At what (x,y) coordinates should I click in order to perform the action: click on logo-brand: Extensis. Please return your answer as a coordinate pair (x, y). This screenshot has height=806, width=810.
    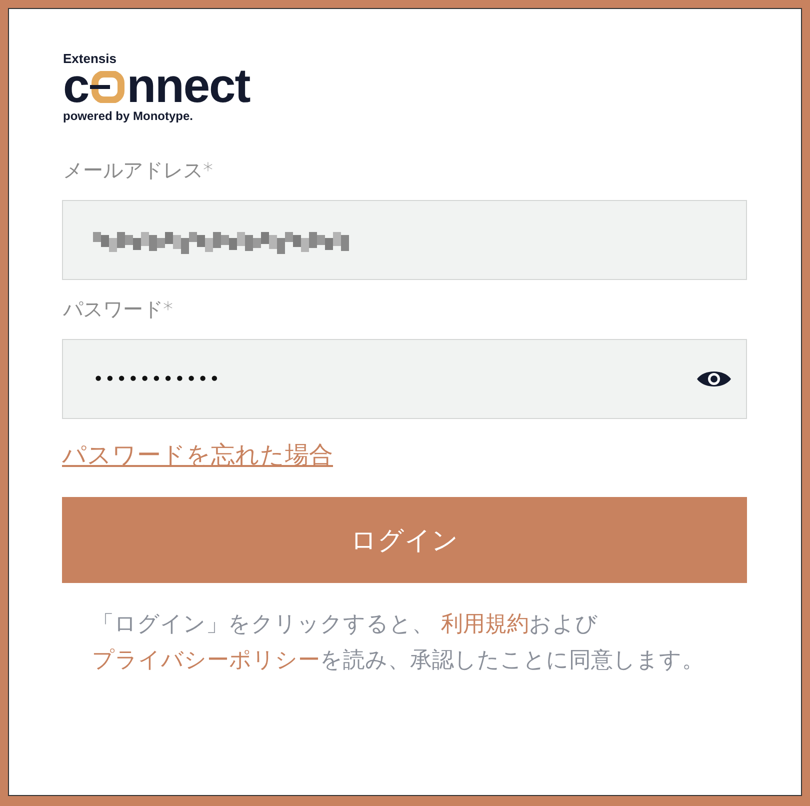
    Looking at the image, I should click on (90, 59).